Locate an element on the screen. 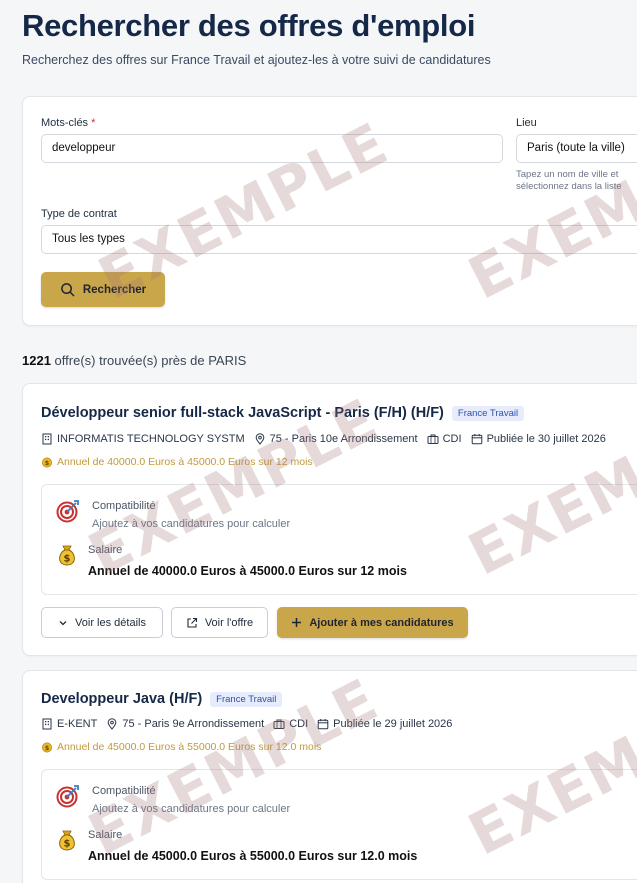 The height and width of the screenshot is (883, 637). search-icon is located at coordinates (67, 290).